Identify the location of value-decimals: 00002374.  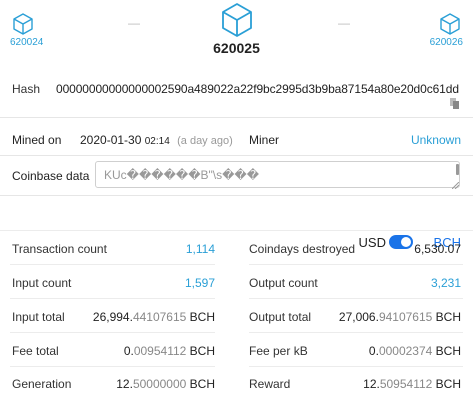
(405, 351).